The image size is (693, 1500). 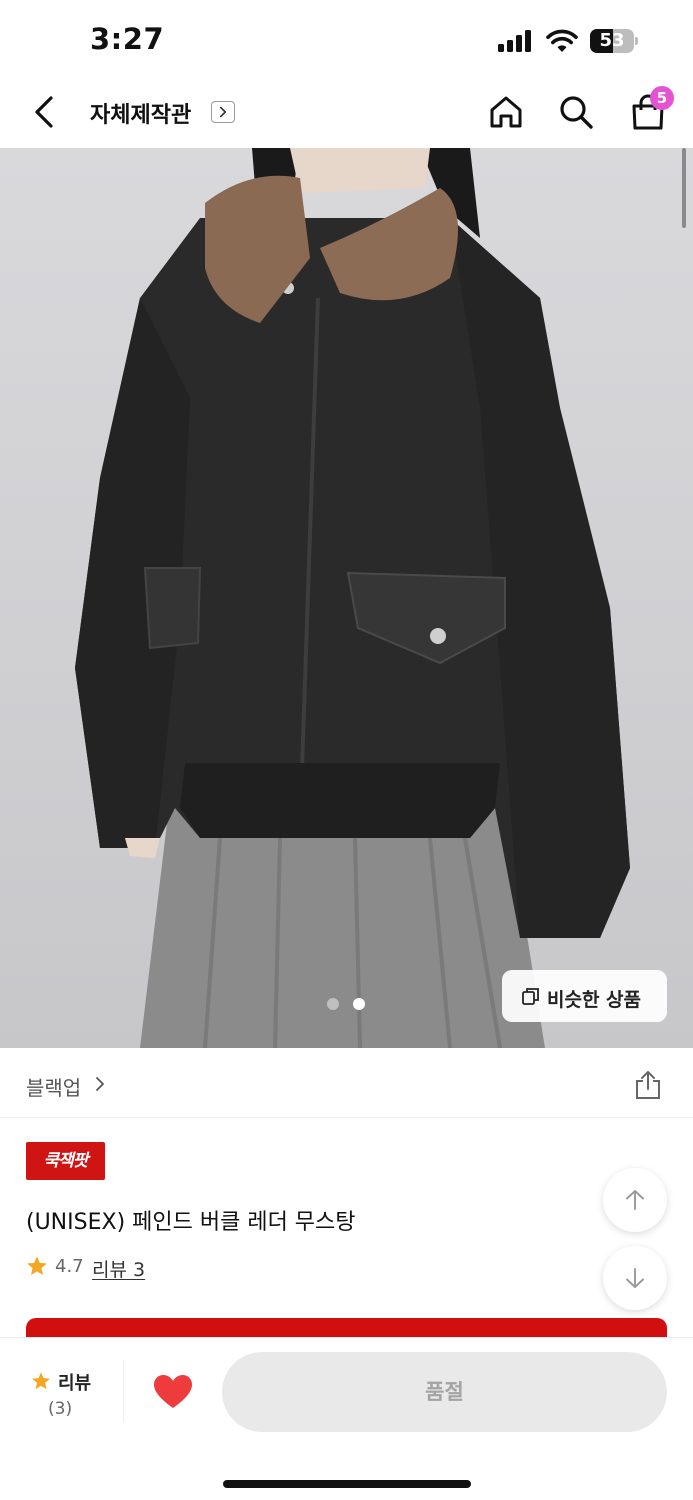 I want to click on similar-products-button: 비슷한 상품, so click(x=584, y=996).